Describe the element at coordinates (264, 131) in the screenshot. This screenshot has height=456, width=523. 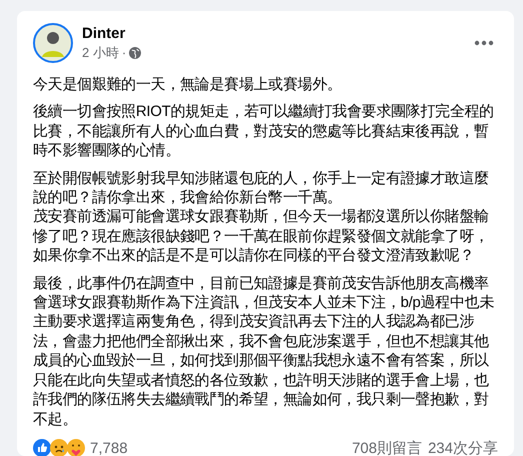
I see `post-text: 後續一切會按照RIOT的規矩走，若可以繼續打我會要求團隊打完全程的比賽，不能讓所有人的心血白費，對茂安的懲處等比賽結束後再說，暫時不影響團隊的心情。` at that location.